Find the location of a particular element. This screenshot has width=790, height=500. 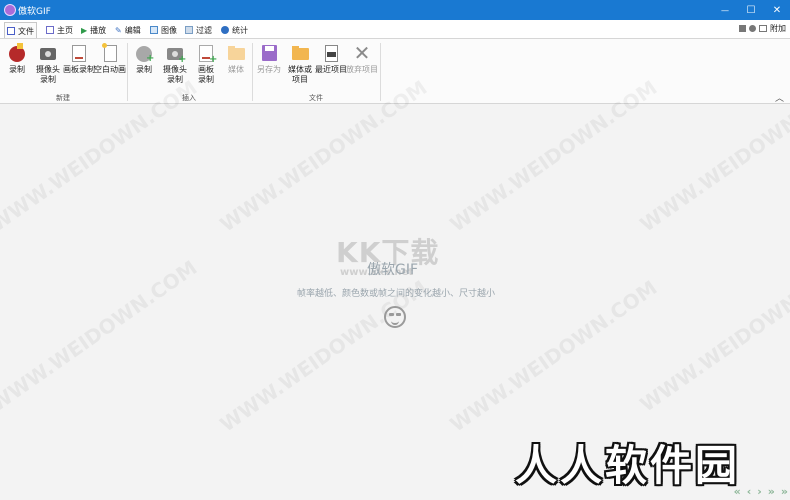

tab-label: 主页 is located at coordinates (65, 30).